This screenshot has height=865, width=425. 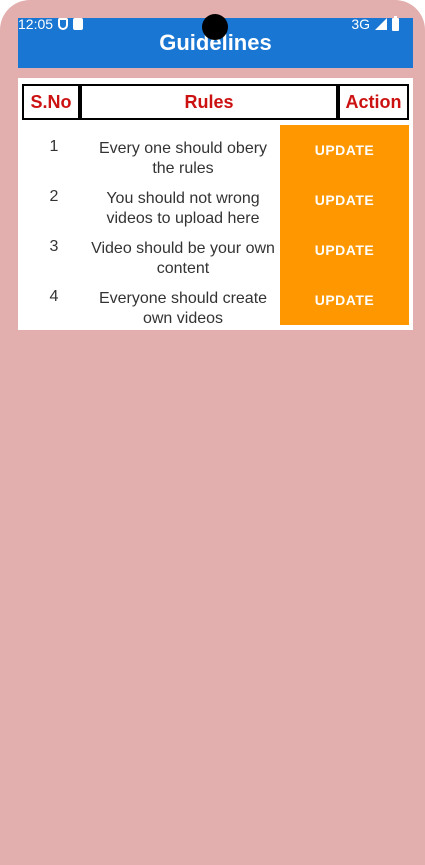 What do you see at coordinates (54, 296) in the screenshot?
I see `row-sno: 4` at bounding box center [54, 296].